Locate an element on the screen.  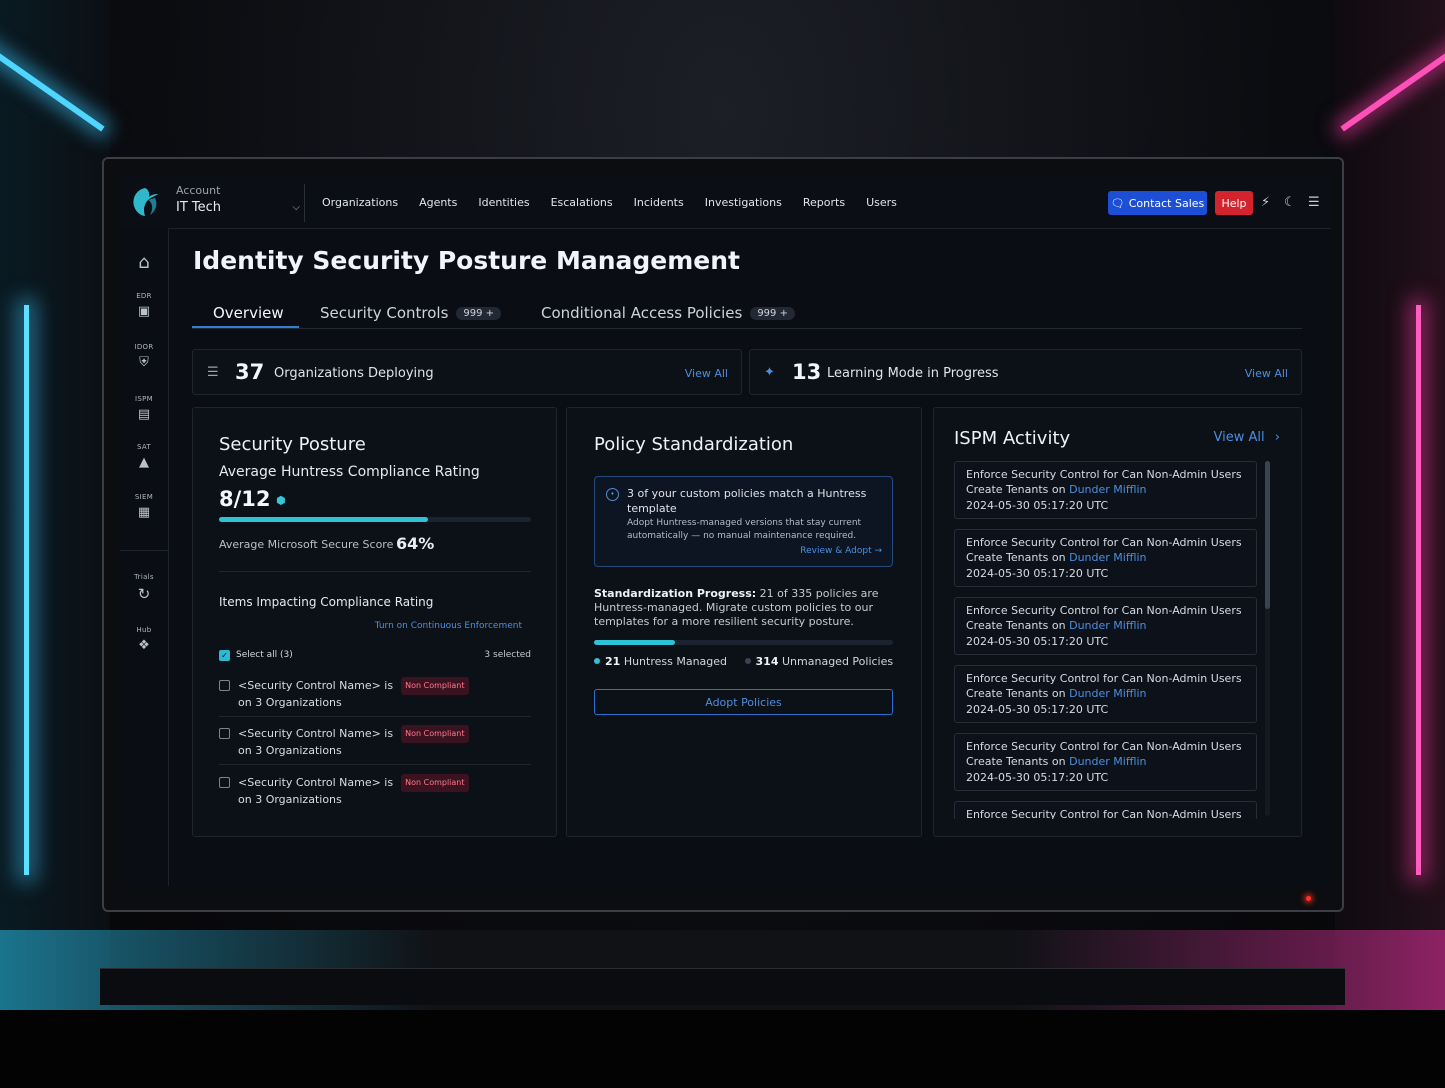
unmanaged-count: 314 is located at coordinates (767, 661).